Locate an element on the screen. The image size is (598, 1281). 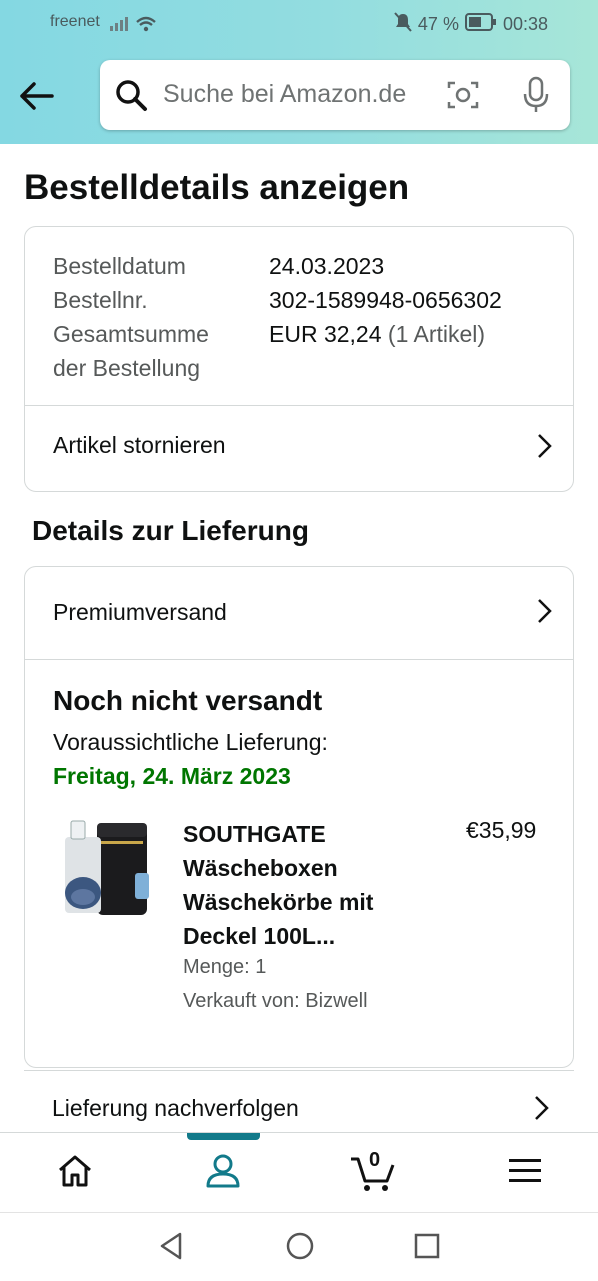
bottom-navigation: 0 is located at coordinates (299, 1172).